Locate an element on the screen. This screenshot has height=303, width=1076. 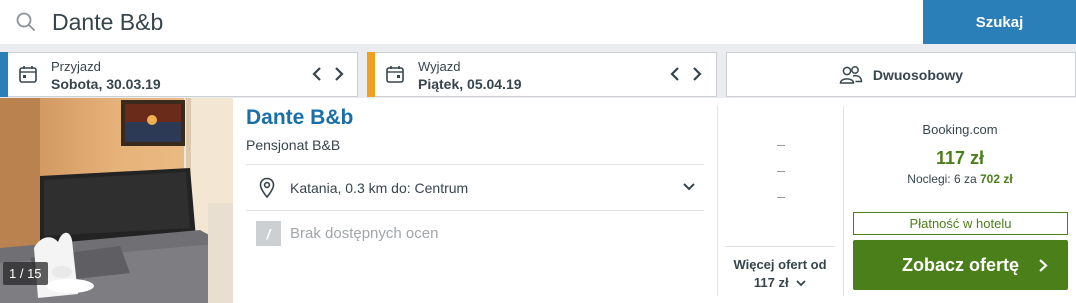
checkout-value: Piątek, 05.04.19 is located at coordinates (470, 84).